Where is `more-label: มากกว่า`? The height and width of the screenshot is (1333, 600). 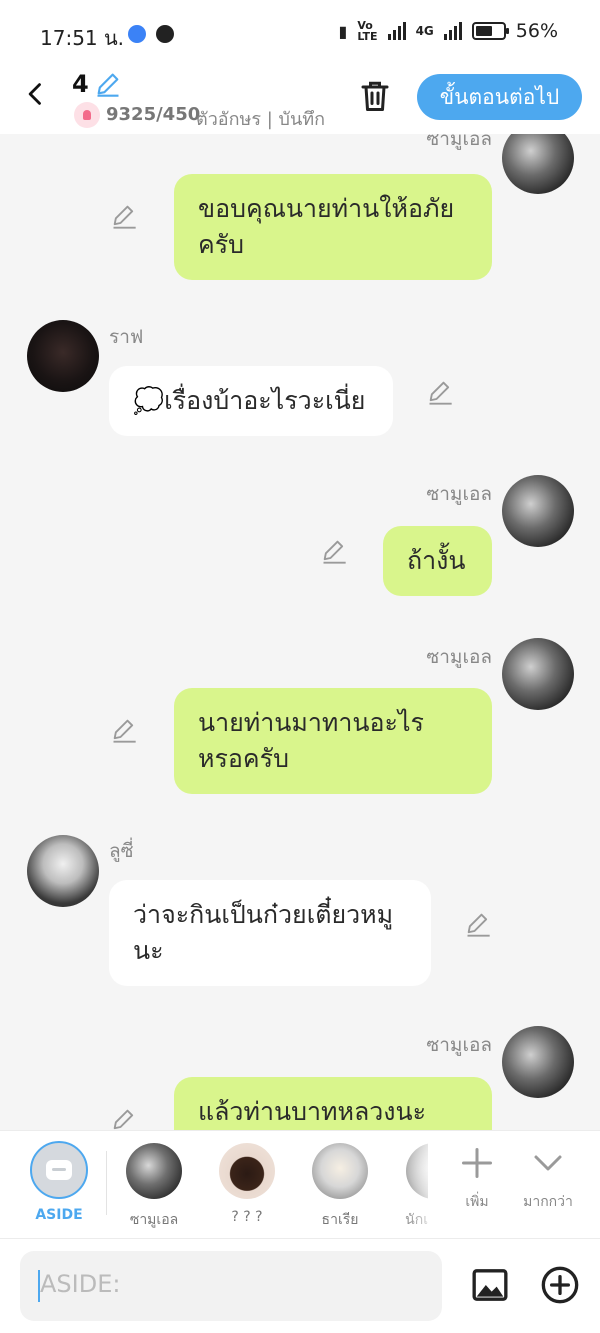 more-label: มากกว่า is located at coordinates (548, 1202).